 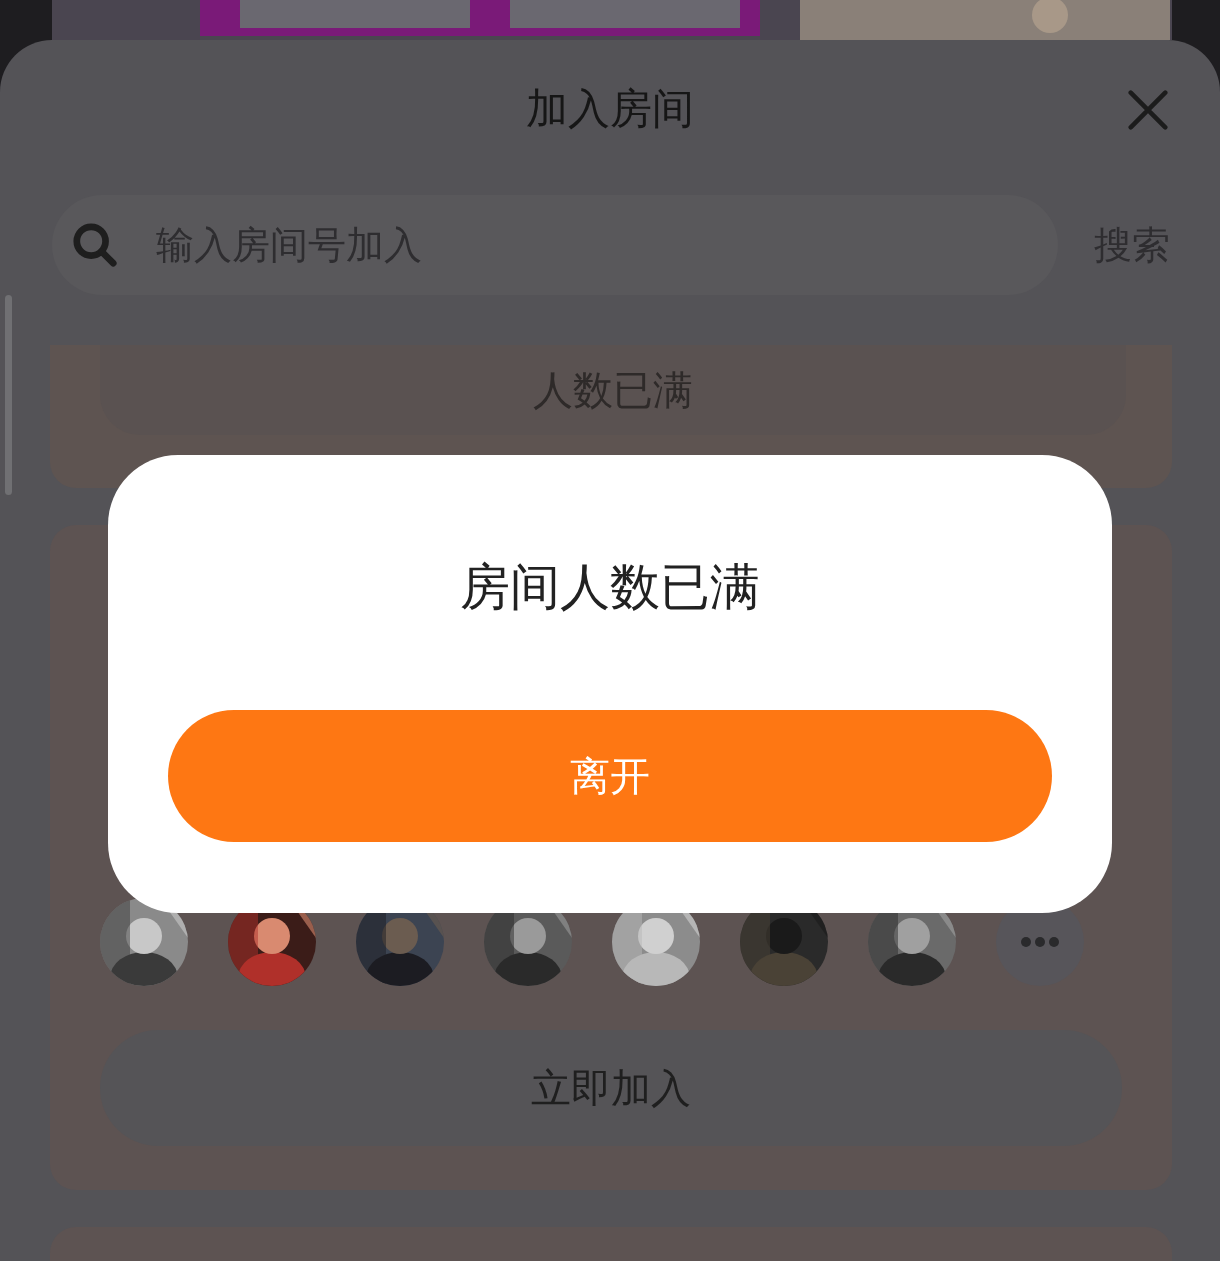 I want to click on sheet-title: 加入房间, so click(x=610, y=109).